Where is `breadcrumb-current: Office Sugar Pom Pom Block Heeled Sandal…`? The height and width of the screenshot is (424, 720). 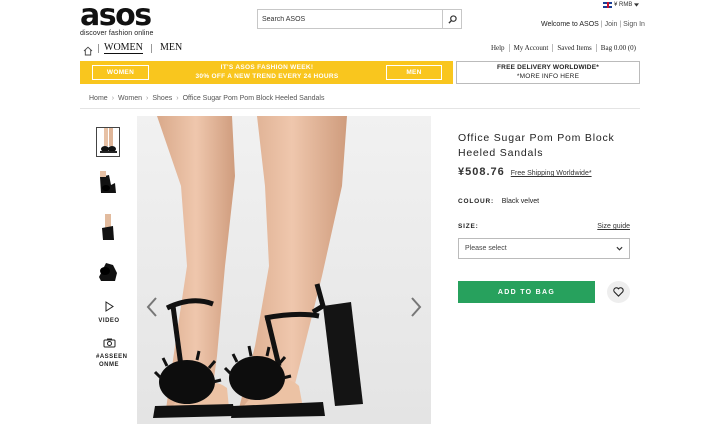
breadcrumb-current: Office Sugar Pom Pom Block Heeled Sandal… is located at coordinates (253, 98).